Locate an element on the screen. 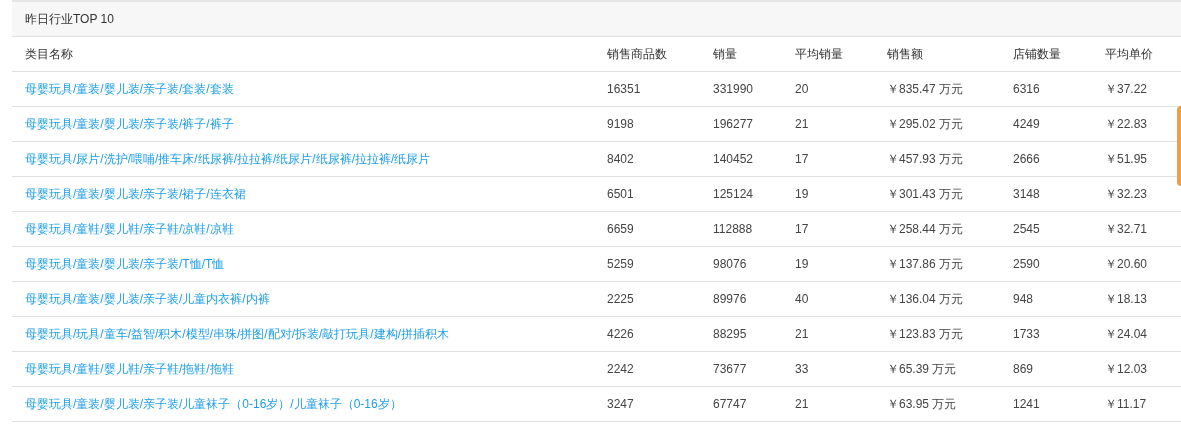 The image size is (1181, 426). table-cell-text: ￥32.71 is located at coordinates (1127, 229).